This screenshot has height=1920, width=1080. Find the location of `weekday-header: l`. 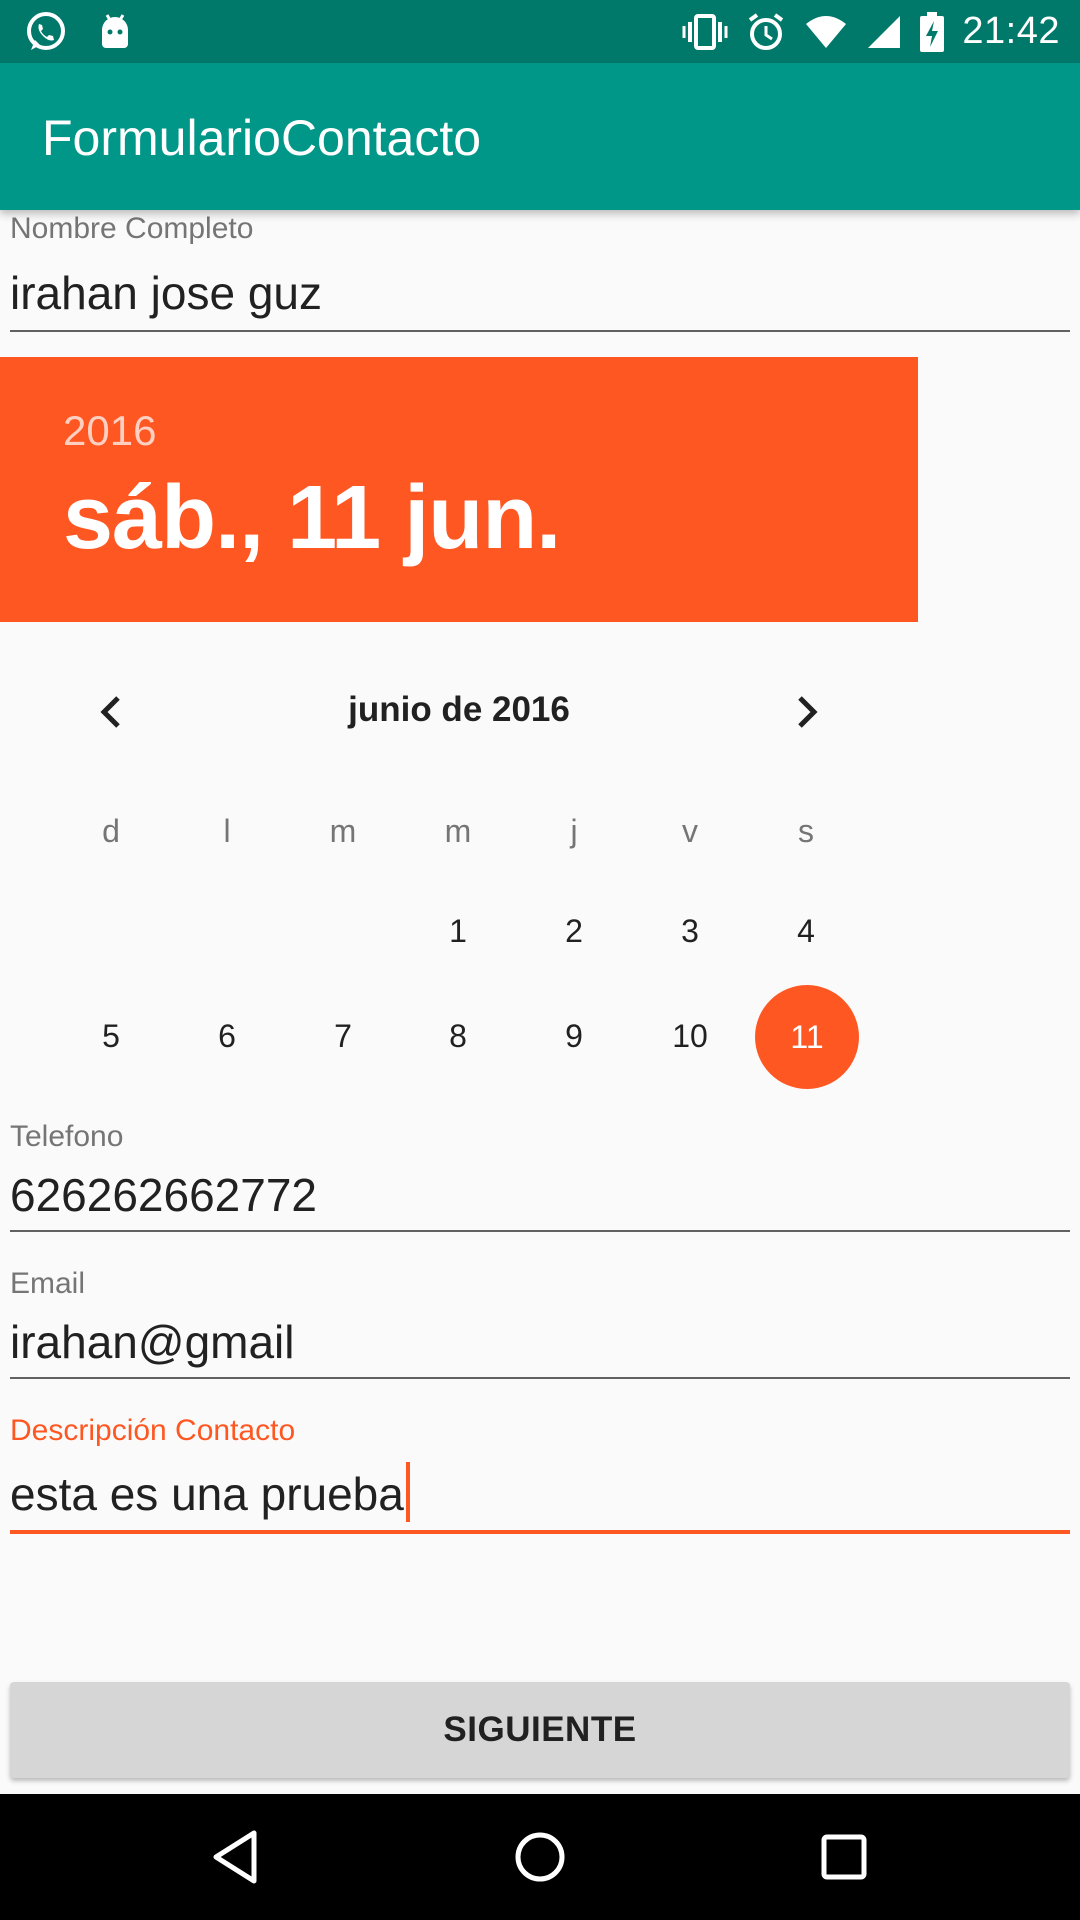

weekday-header: l is located at coordinates (227, 831).